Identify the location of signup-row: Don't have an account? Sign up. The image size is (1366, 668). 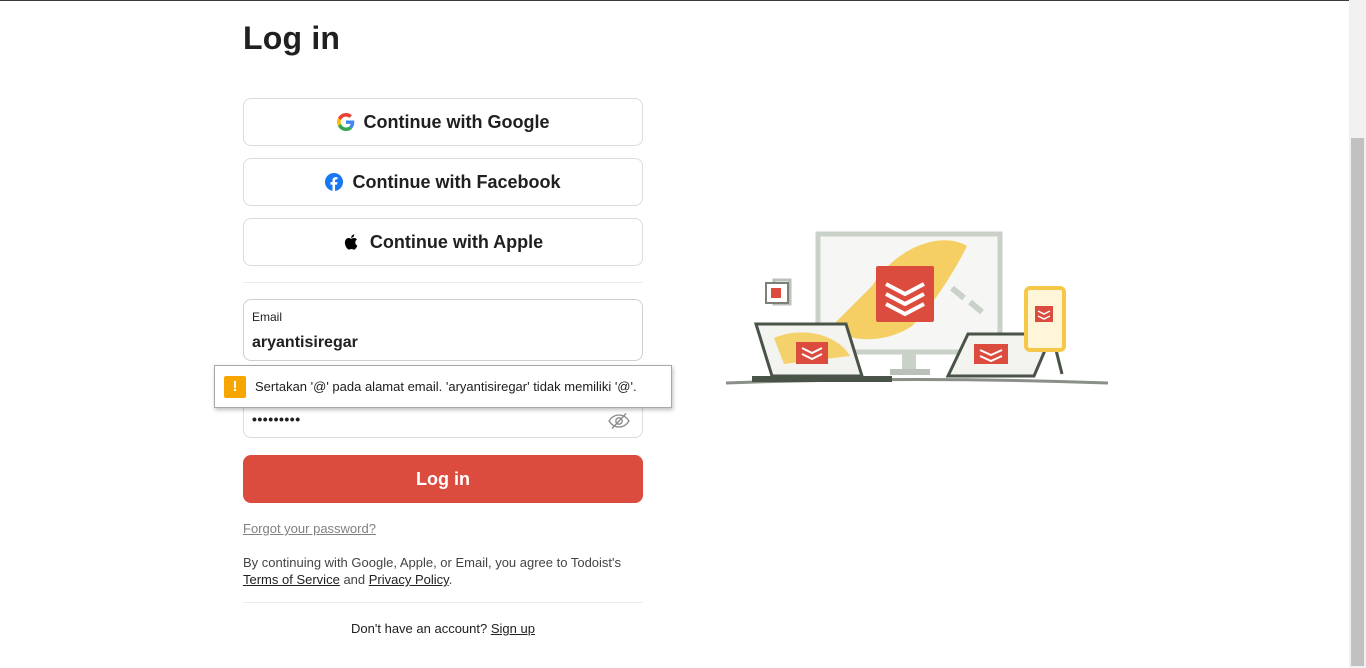
(443, 628).